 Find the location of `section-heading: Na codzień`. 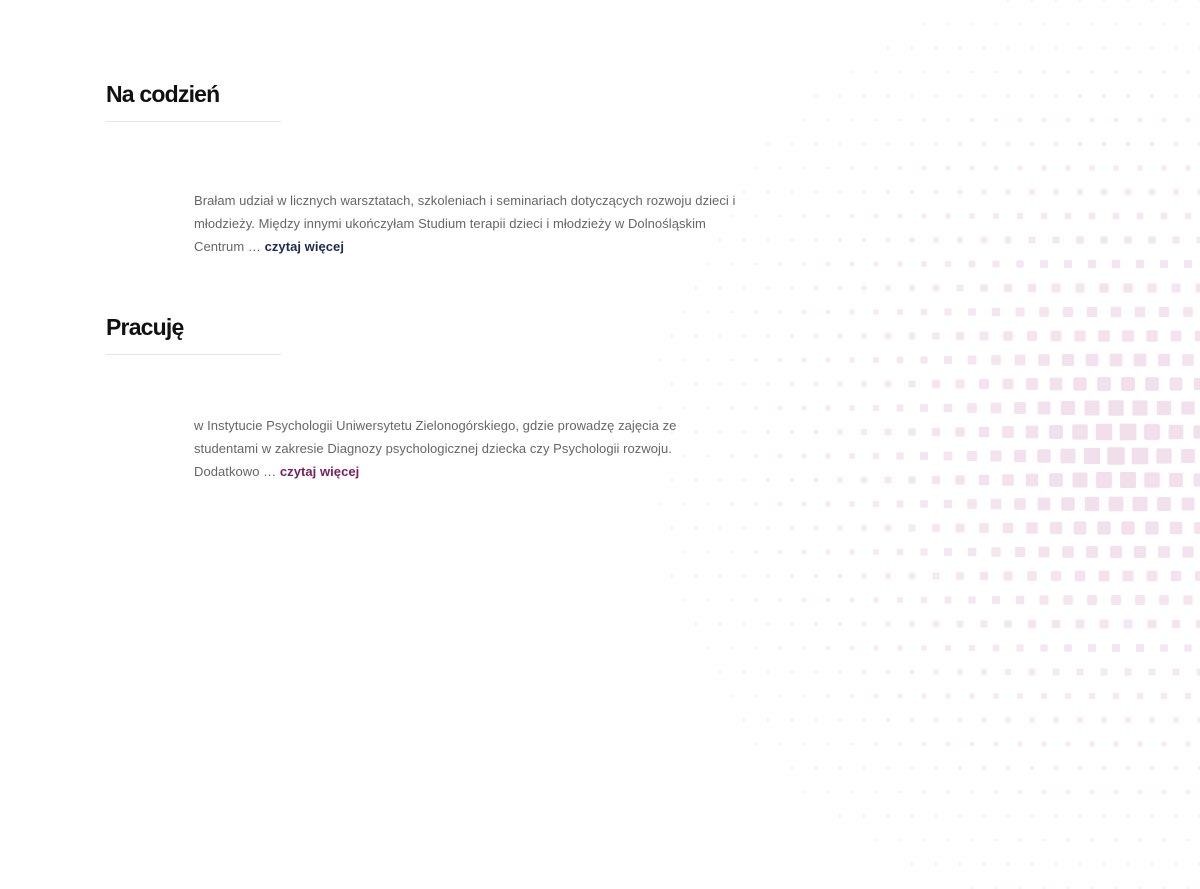

section-heading: Na codzień is located at coordinates (163, 94).